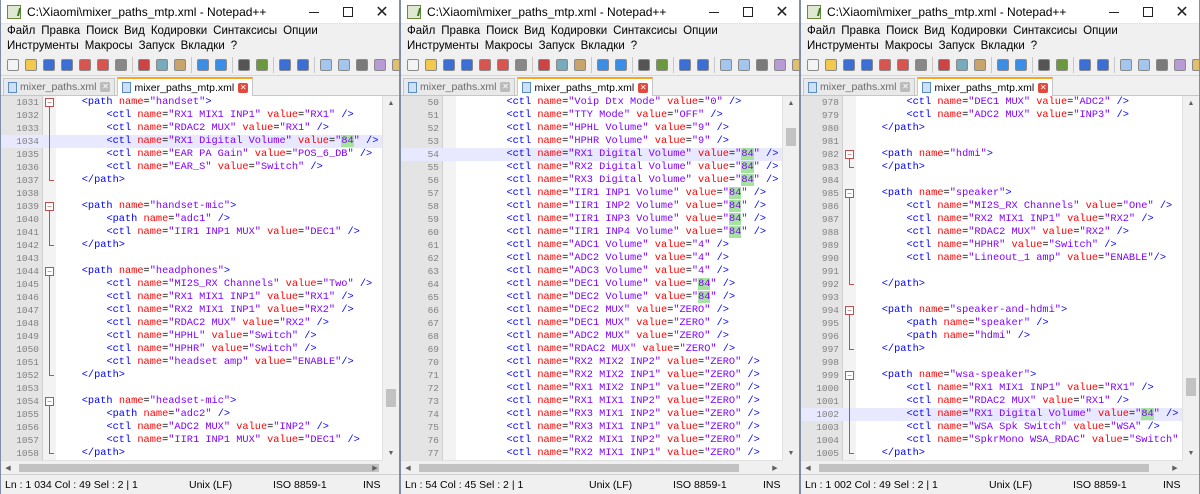 Image resolution: width=1200 pixels, height=494 pixels. What do you see at coordinates (592, 310) in the screenshot?
I see `code-line: 66 <ctl name="DEC2 MUX" value="ZERO" />` at bounding box center [592, 310].